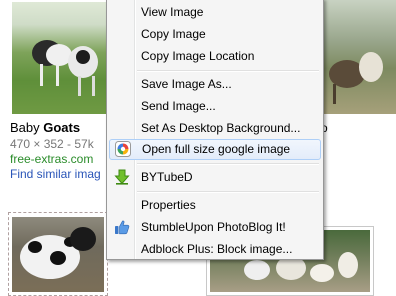 The image size is (396, 296). What do you see at coordinates (167, 177) in the screenshot?
I see `menu-item-label: BYTubeD` at bounding box center [167, 177].